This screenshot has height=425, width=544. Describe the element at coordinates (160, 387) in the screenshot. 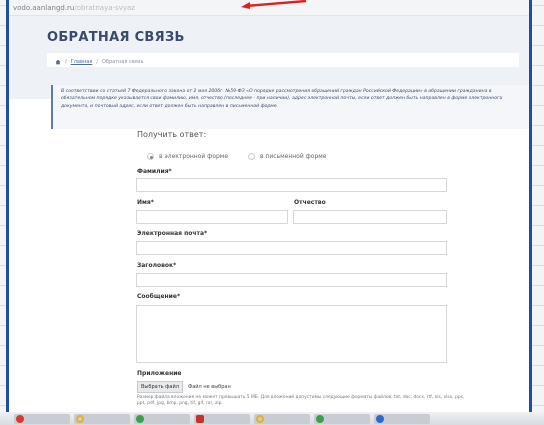

I see `choose-file-button: Выбрать файл` at that location.